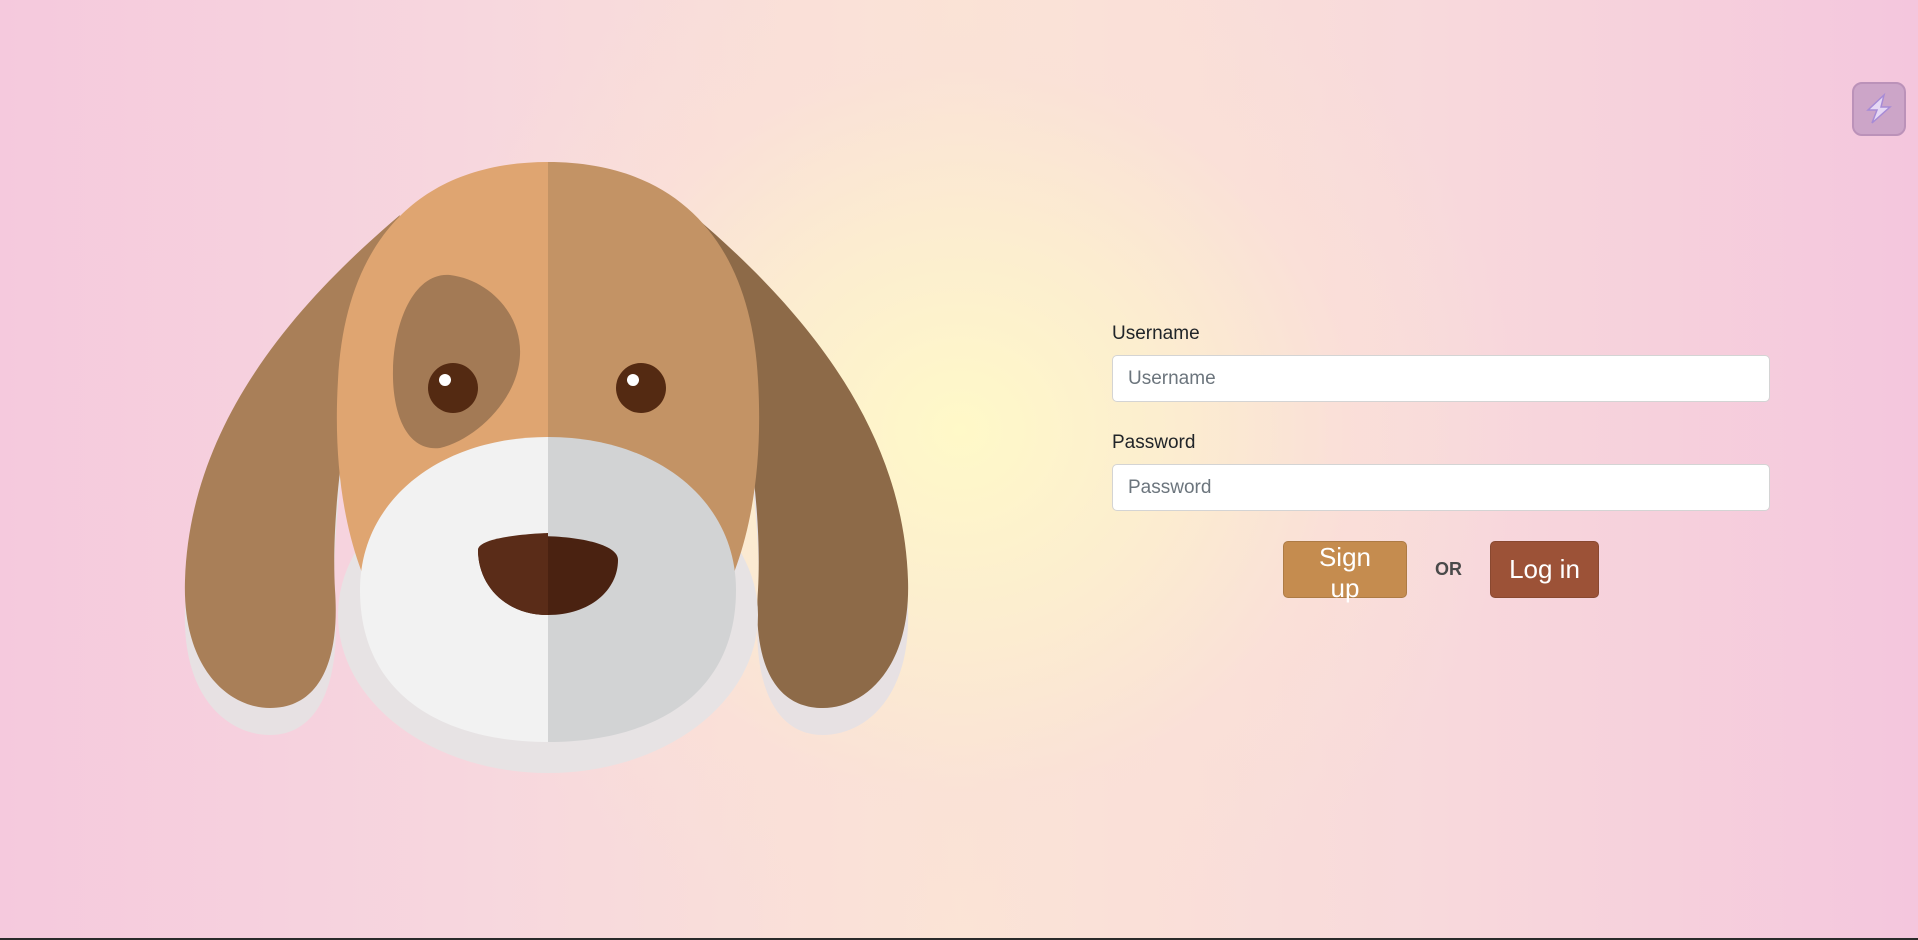 Image resolution: width=1918 pixels, height=940 pixels. What do you see at coordinates (1156, 333) in the screenshot?
I see `username-label: Username` at bounding box center [1156, 333].